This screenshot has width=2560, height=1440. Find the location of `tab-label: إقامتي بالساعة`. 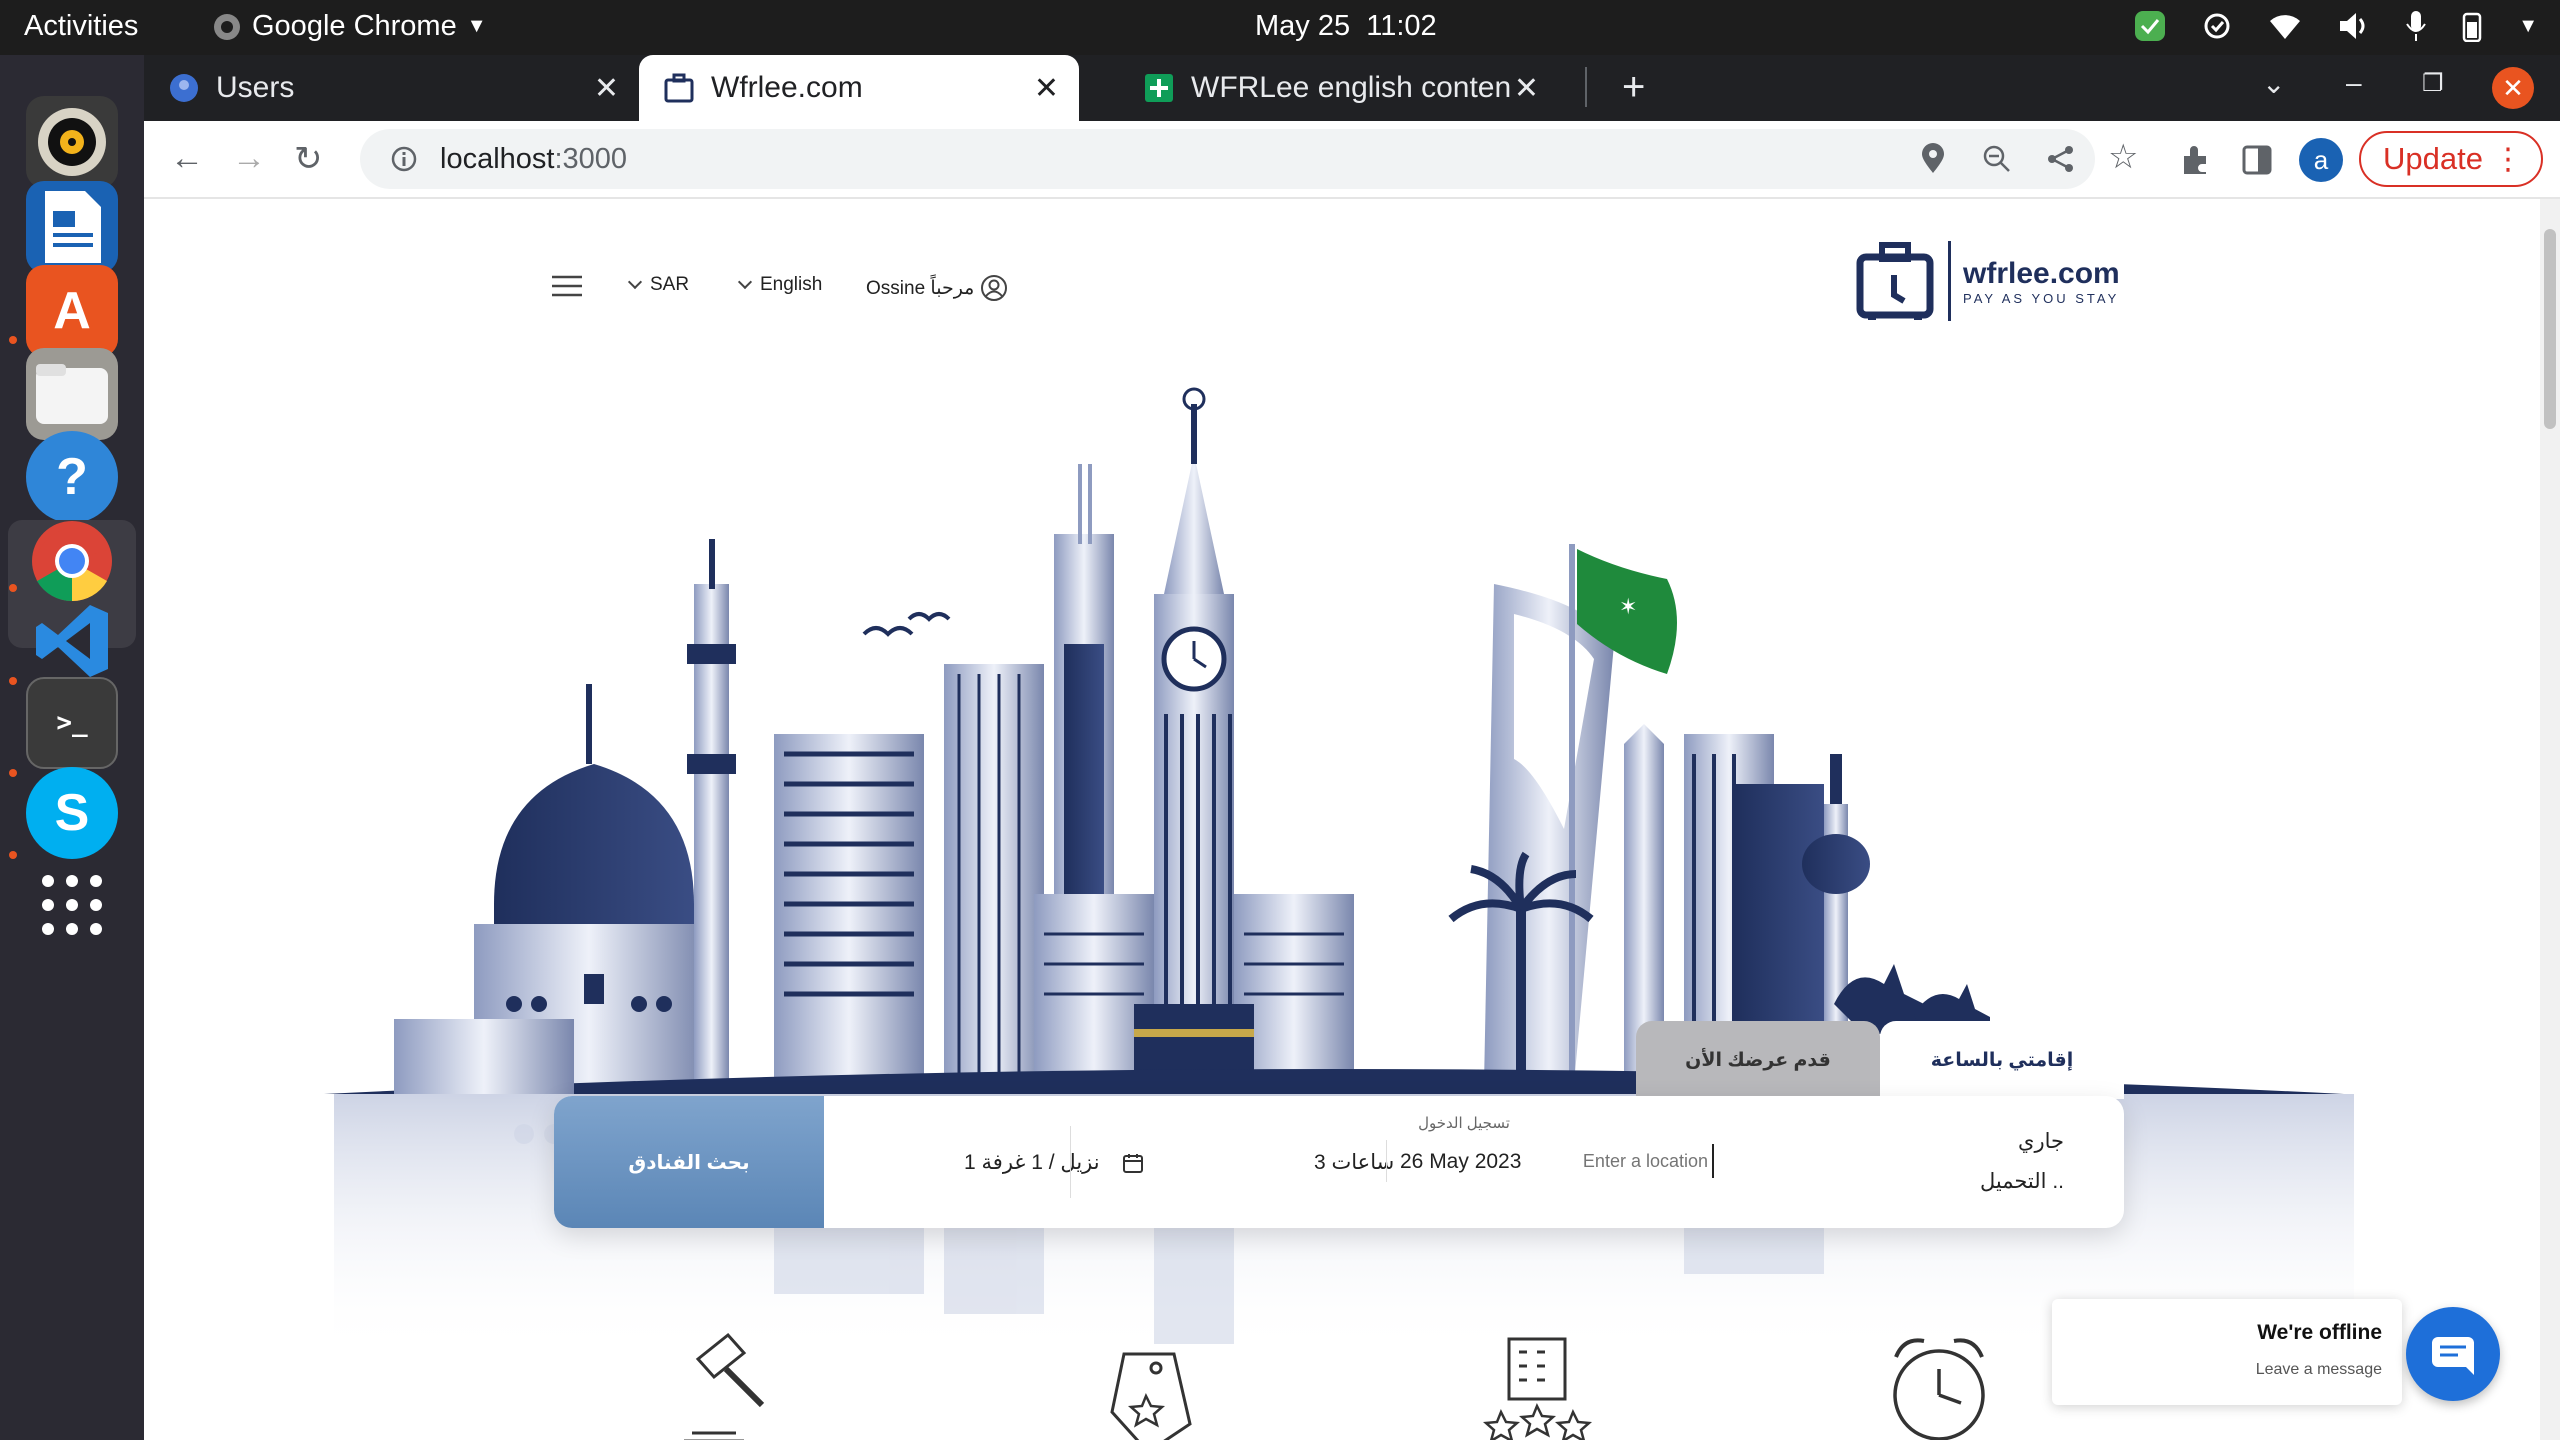

tab-label: إقامتي بالساعة is located at coordinates (2002, 1060).